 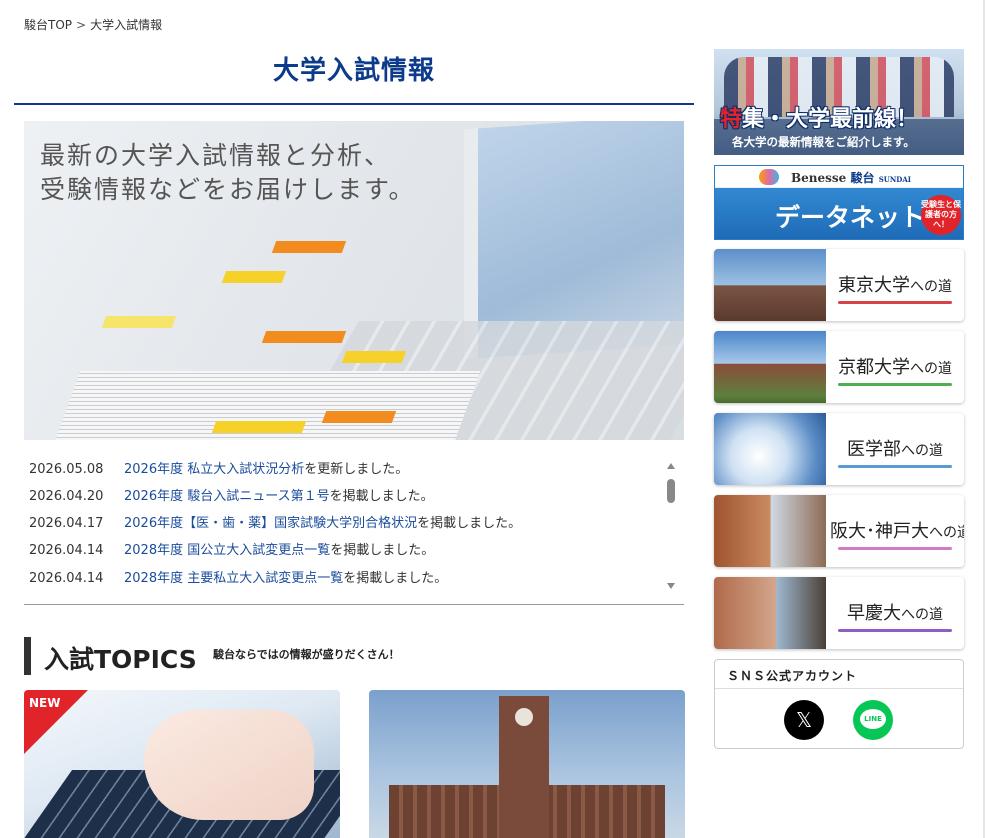 I want to click on title-underline, so click(x=354, y=104).